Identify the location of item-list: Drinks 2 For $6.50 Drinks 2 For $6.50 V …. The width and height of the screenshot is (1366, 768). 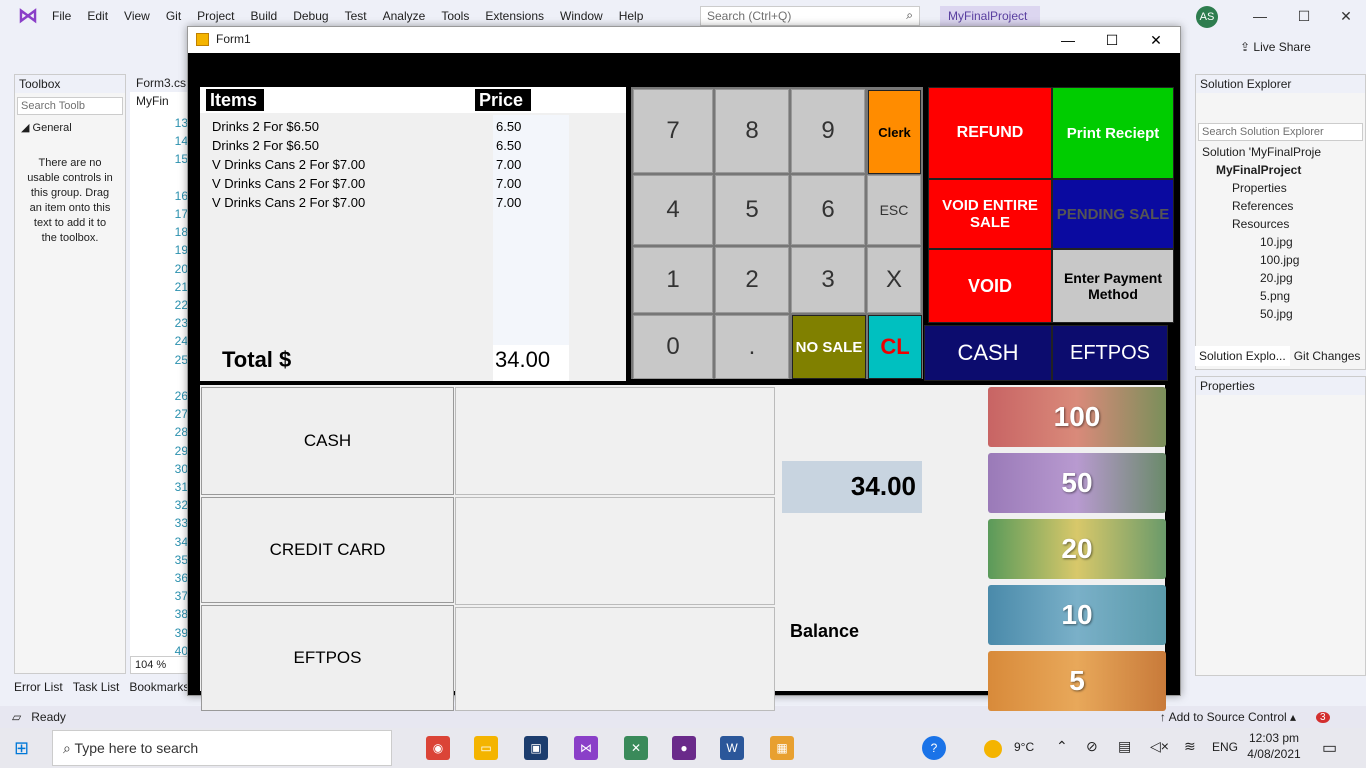
(342, 164).